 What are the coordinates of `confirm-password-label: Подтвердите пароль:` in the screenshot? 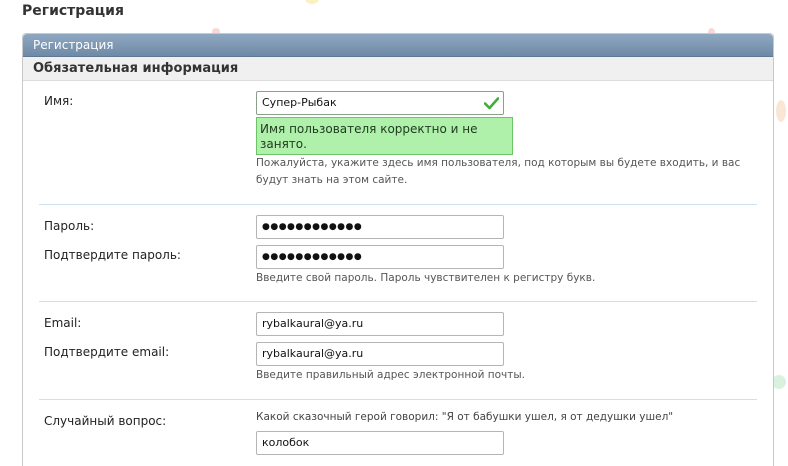 It's located at (112, 255).